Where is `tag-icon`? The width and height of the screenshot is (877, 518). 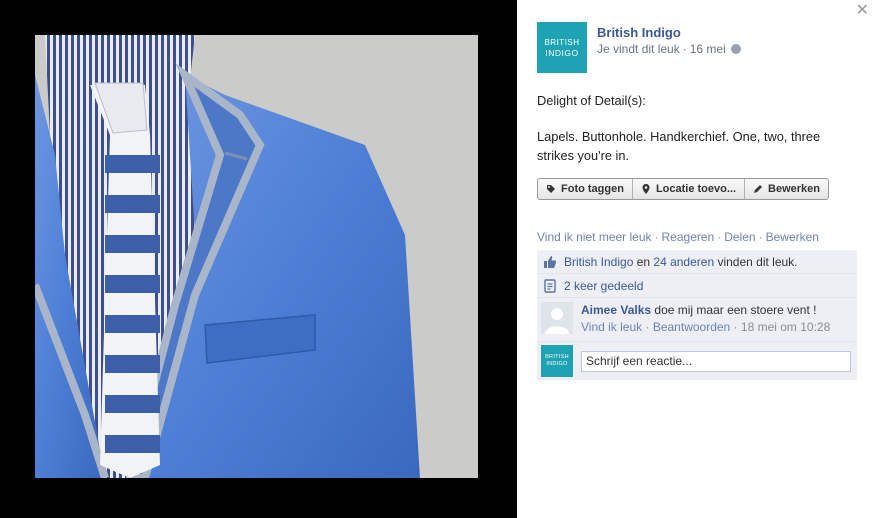
tag-icon is located at coordinates (551, 189).